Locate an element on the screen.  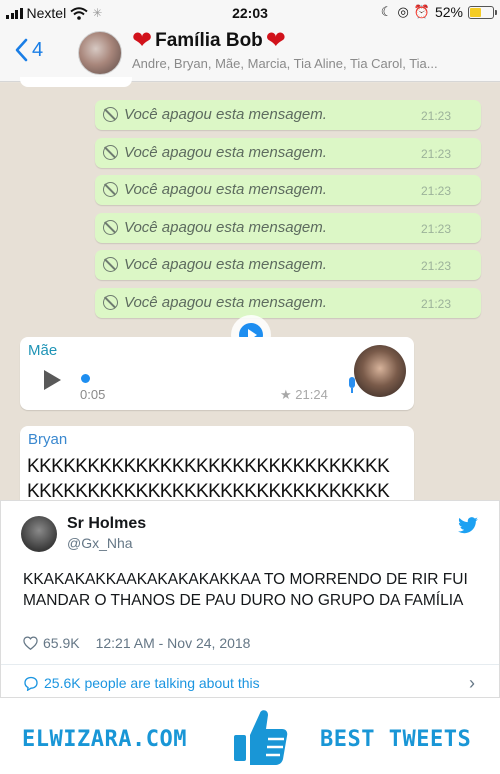
message-sender: Mãe is located at coordinates (43, 350).